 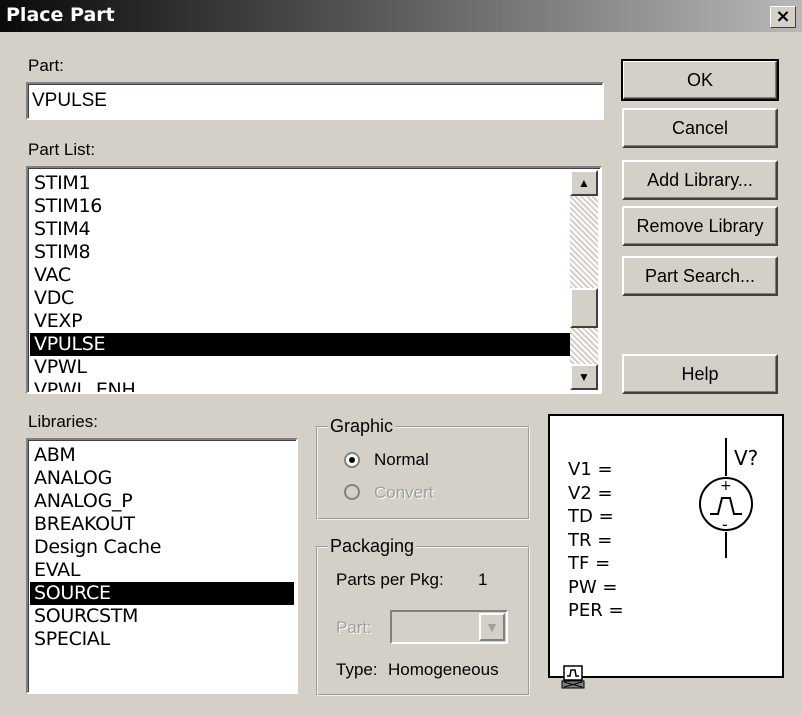 What do you see at coordinates (162, 478) in the screenshot?
I see `list-item: ANALOG` at bounding box center [162, 478].